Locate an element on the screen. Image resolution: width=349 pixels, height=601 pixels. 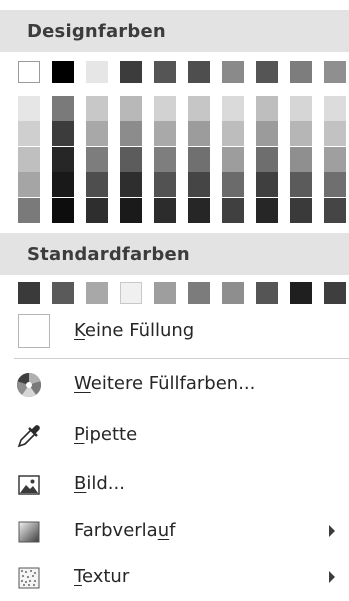
eyedropper-item: Pipette is located at coordinates (174, 435).